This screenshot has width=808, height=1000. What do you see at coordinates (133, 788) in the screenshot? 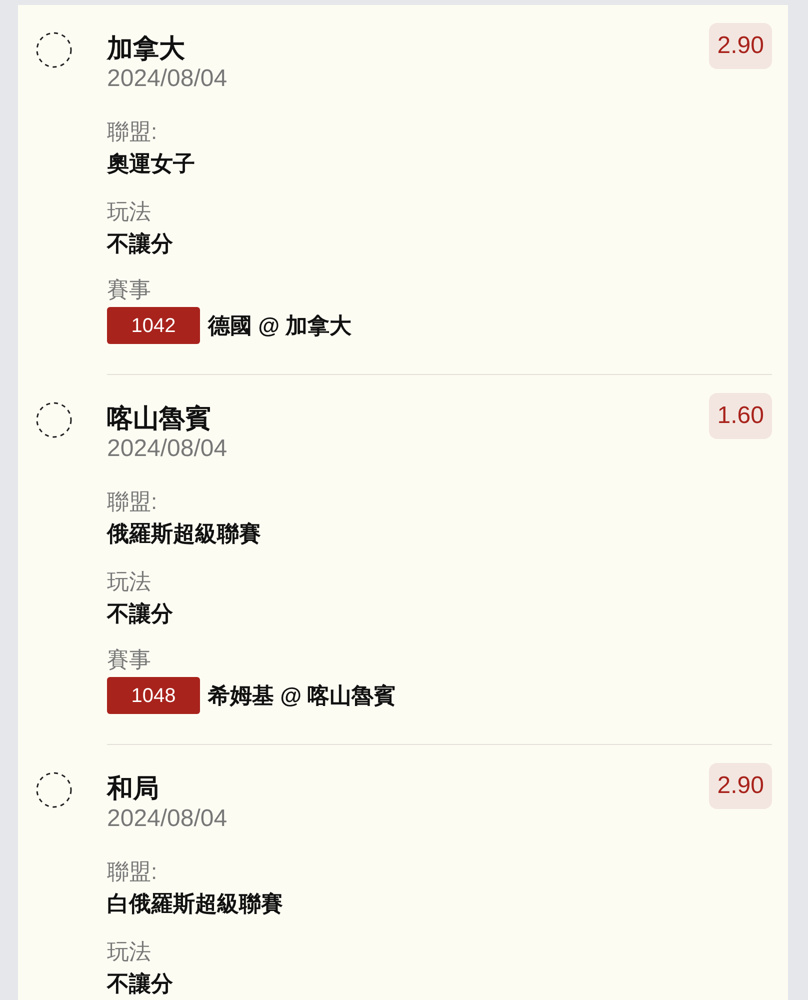
I see `selection-name: 和局` at bounding box center [133, 788].